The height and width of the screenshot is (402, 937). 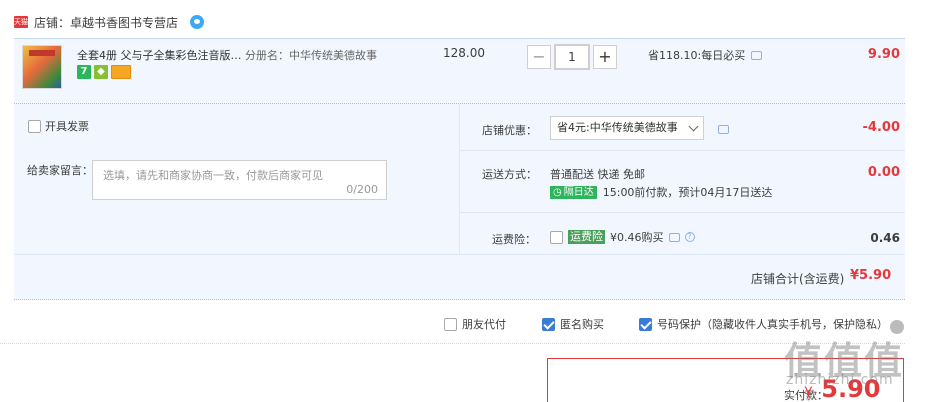 I want to click on watermark-url: zhizhizhi.com, so click(x=840, y=380).